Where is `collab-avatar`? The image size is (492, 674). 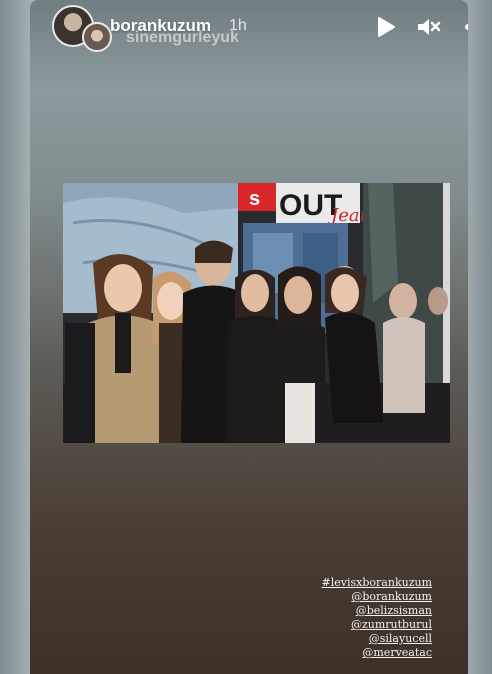
collab-avatar is located at coordinates (97, 37).